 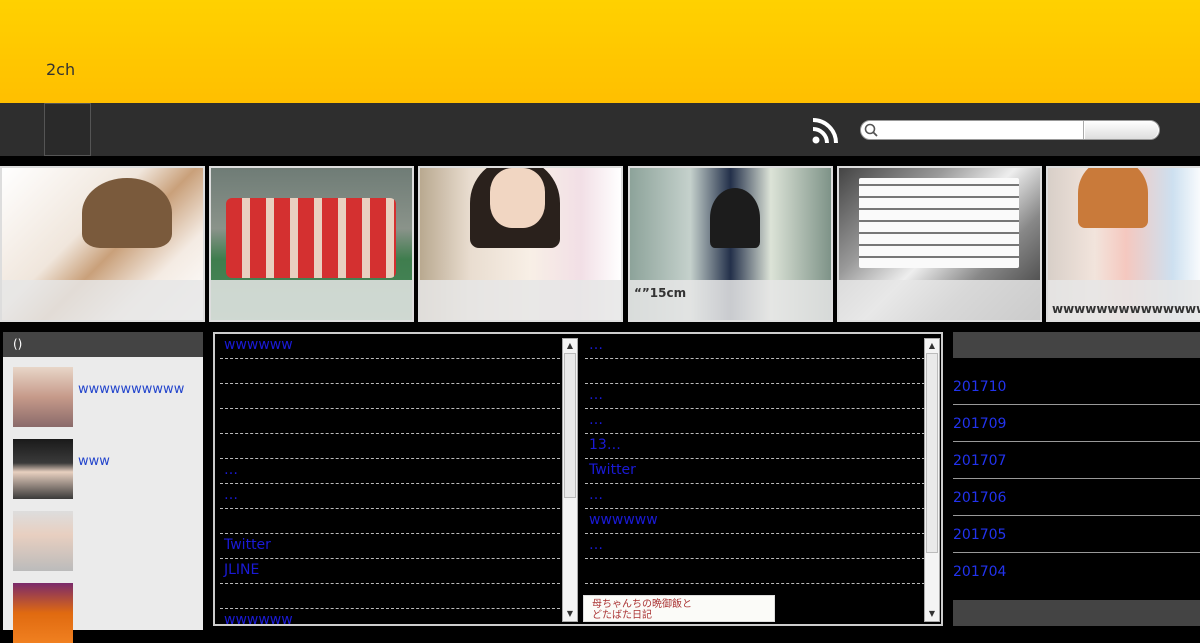 What do you see at coordinates (517, 198) in the screenshot?
I see `slide-3-face` at bounding box center [517, 198].